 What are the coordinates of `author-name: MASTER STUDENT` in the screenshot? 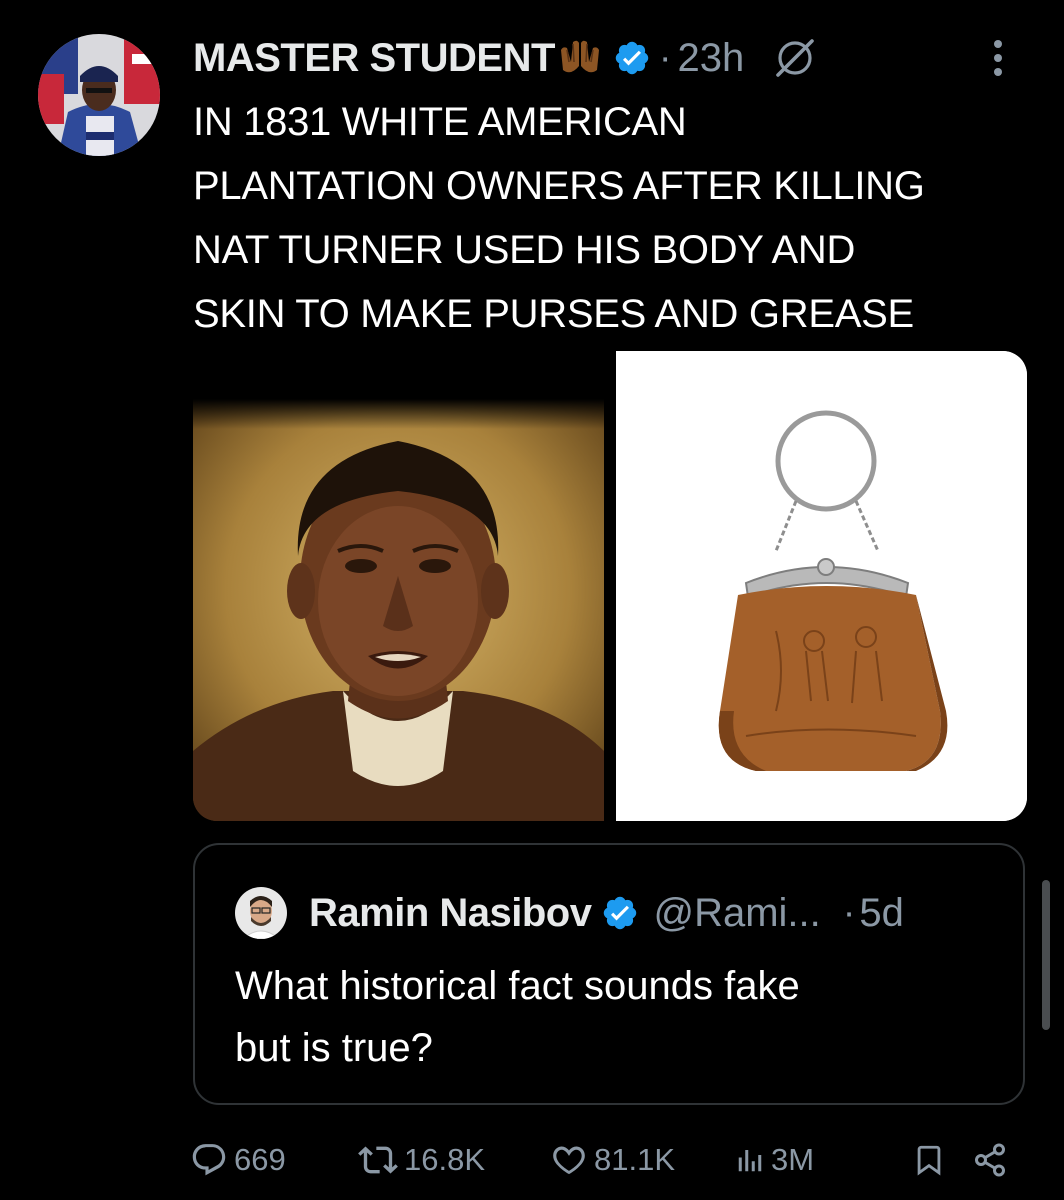 It's located at (374, 58).